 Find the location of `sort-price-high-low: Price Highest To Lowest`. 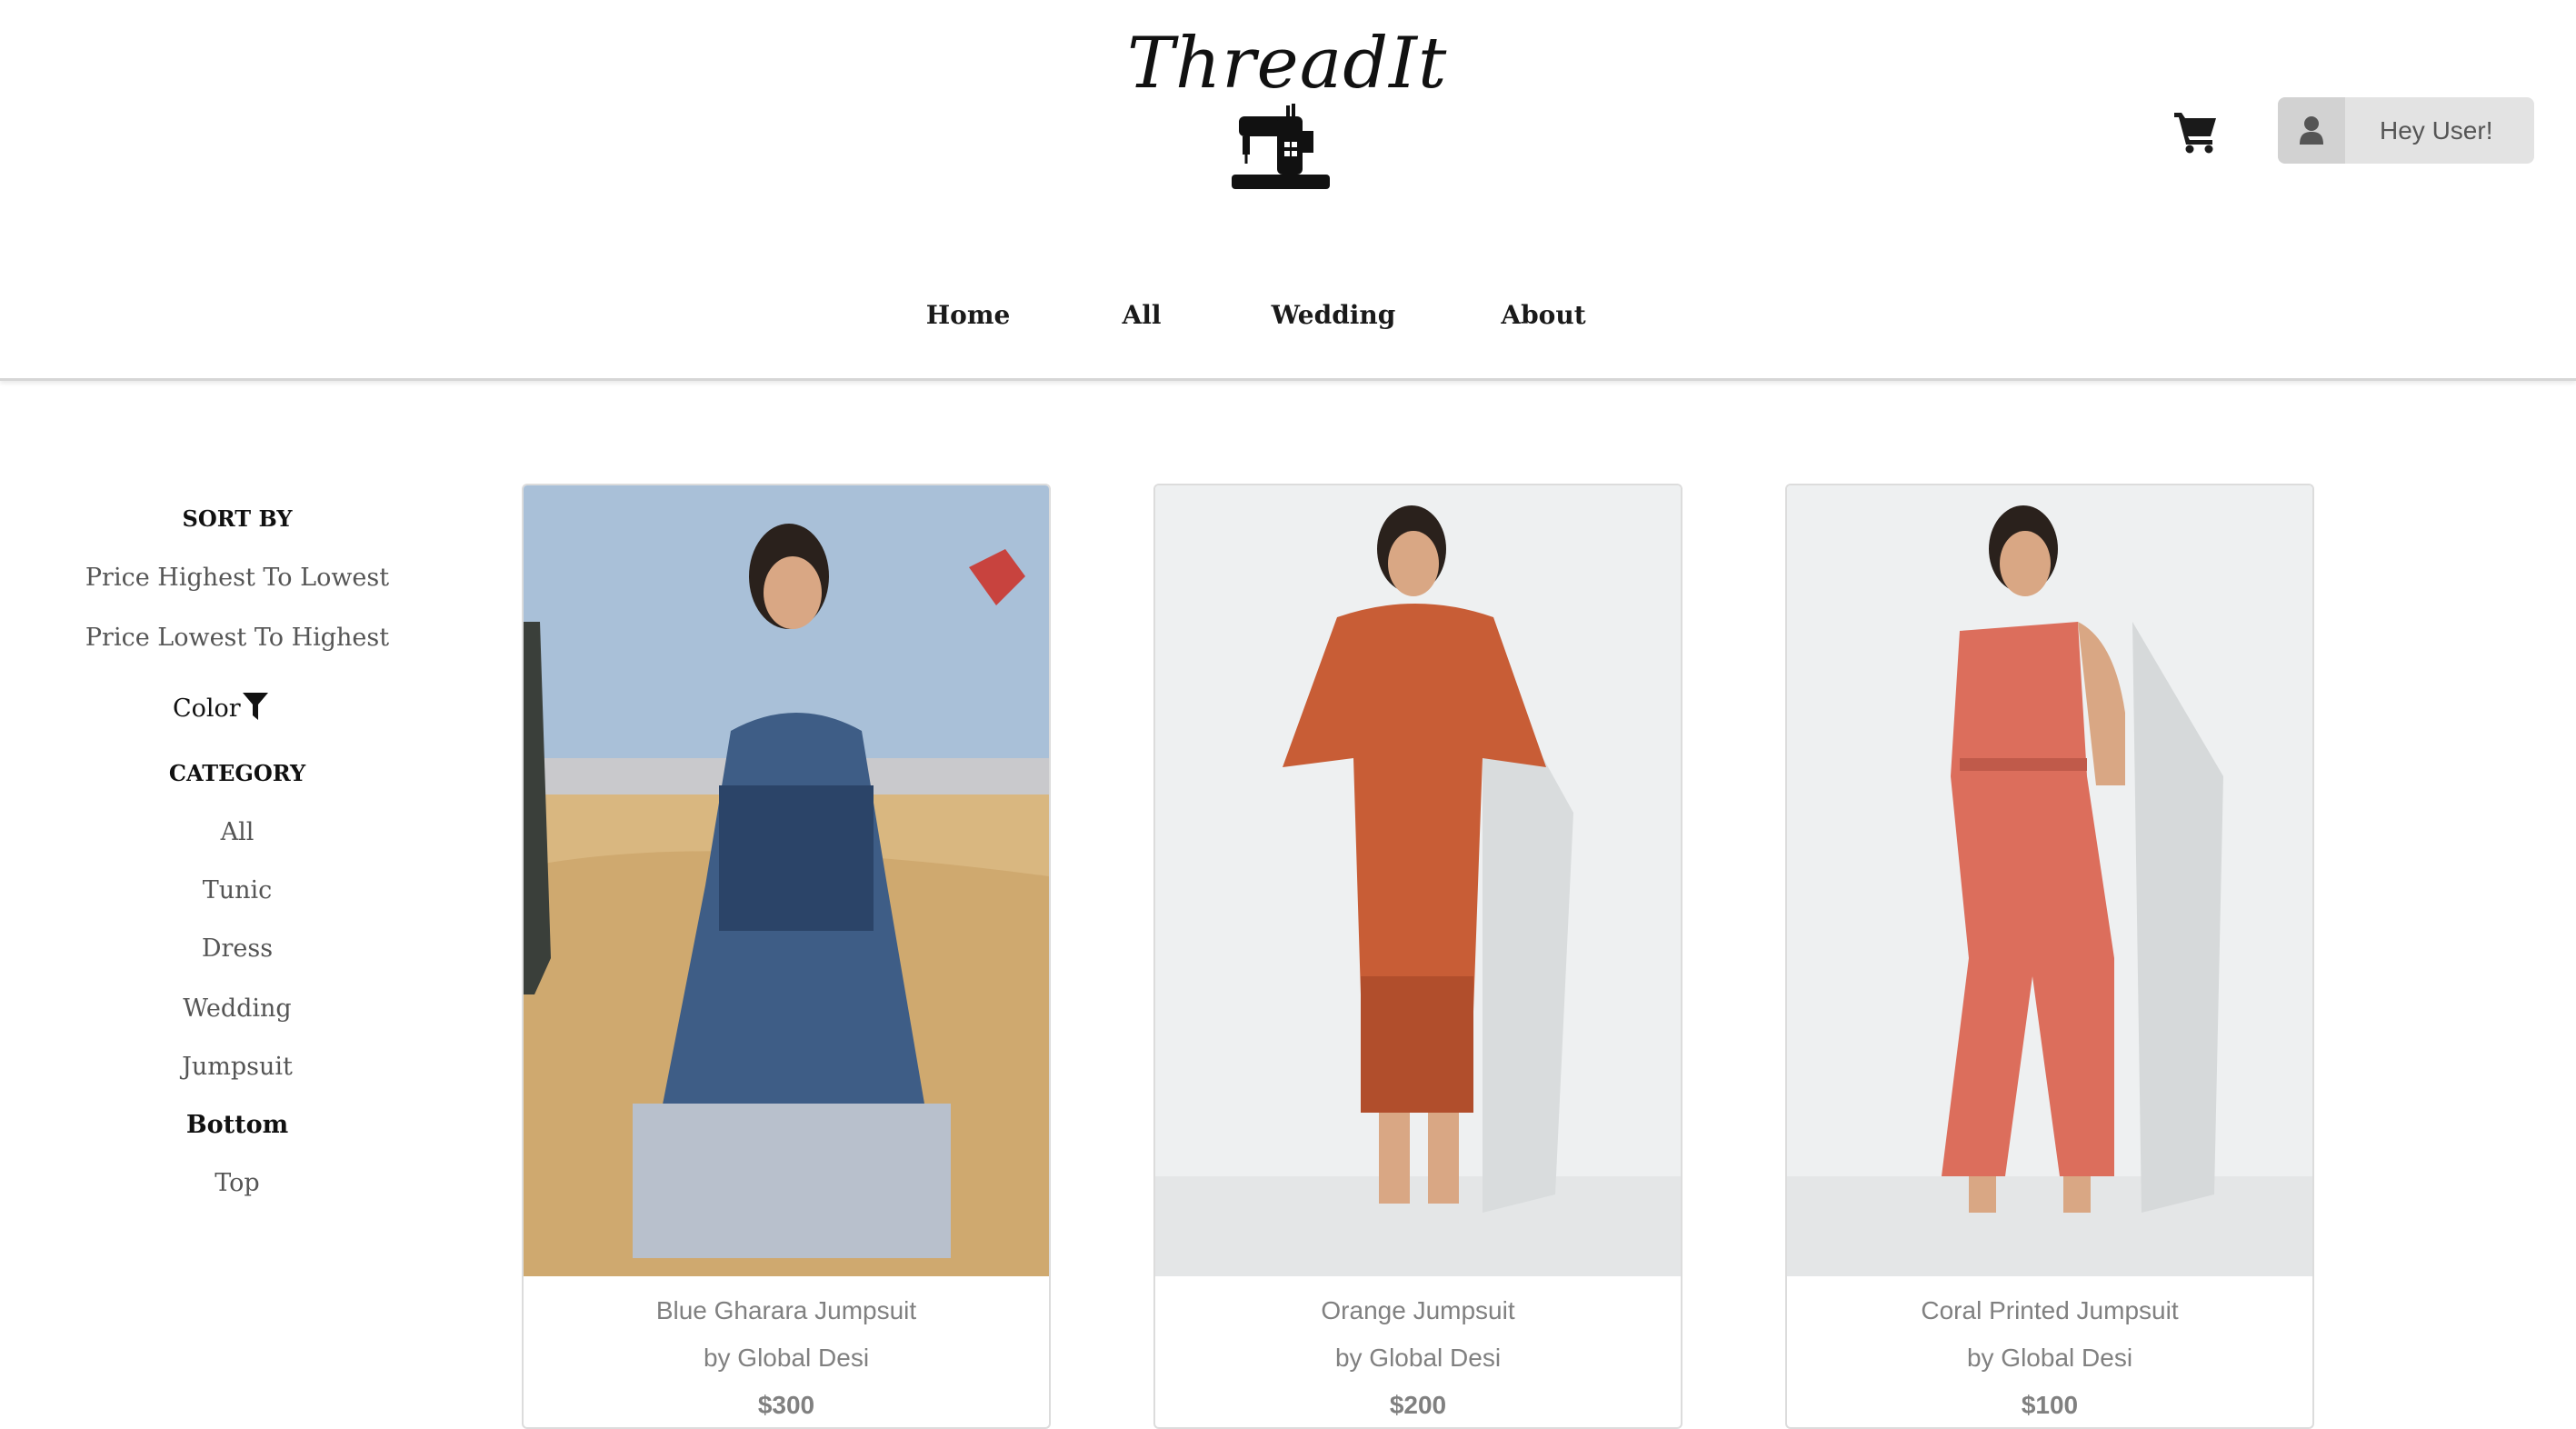

sort-price-high-low: Price Highest To Lowest is located at coordinates (237, 578).